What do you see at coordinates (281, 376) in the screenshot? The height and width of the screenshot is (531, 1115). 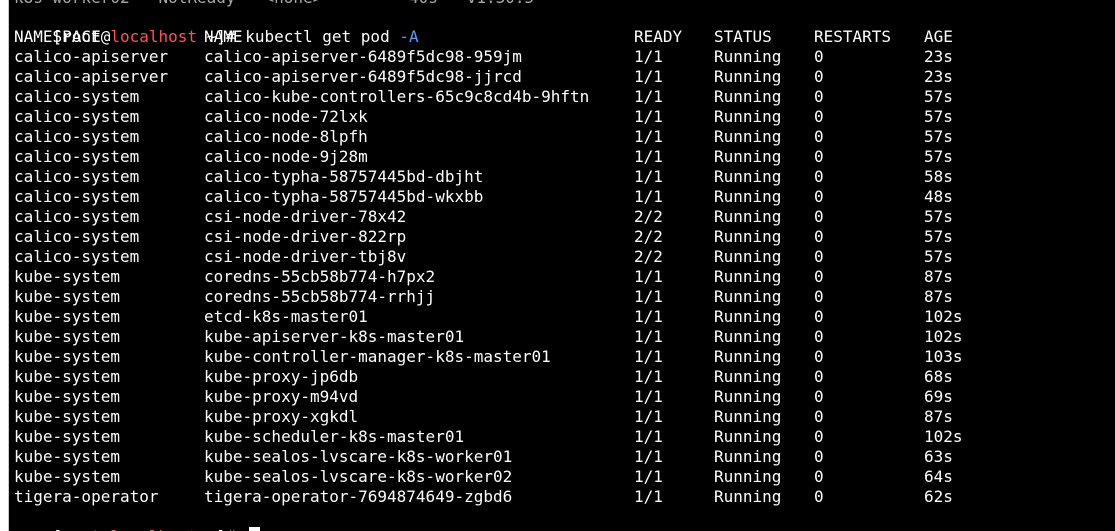 I see `cell-name: kube-proxy-jp6db` at bounding box center [281, 376].